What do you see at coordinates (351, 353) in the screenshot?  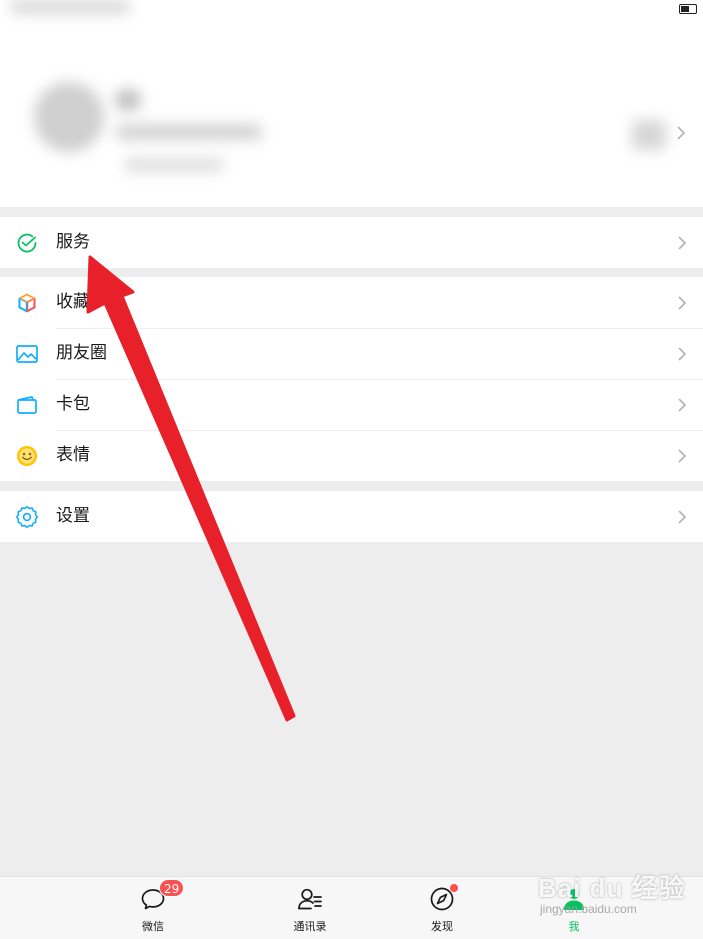 I see `menu-item-moments: 朋友圈` at bounding box center [351, 353].